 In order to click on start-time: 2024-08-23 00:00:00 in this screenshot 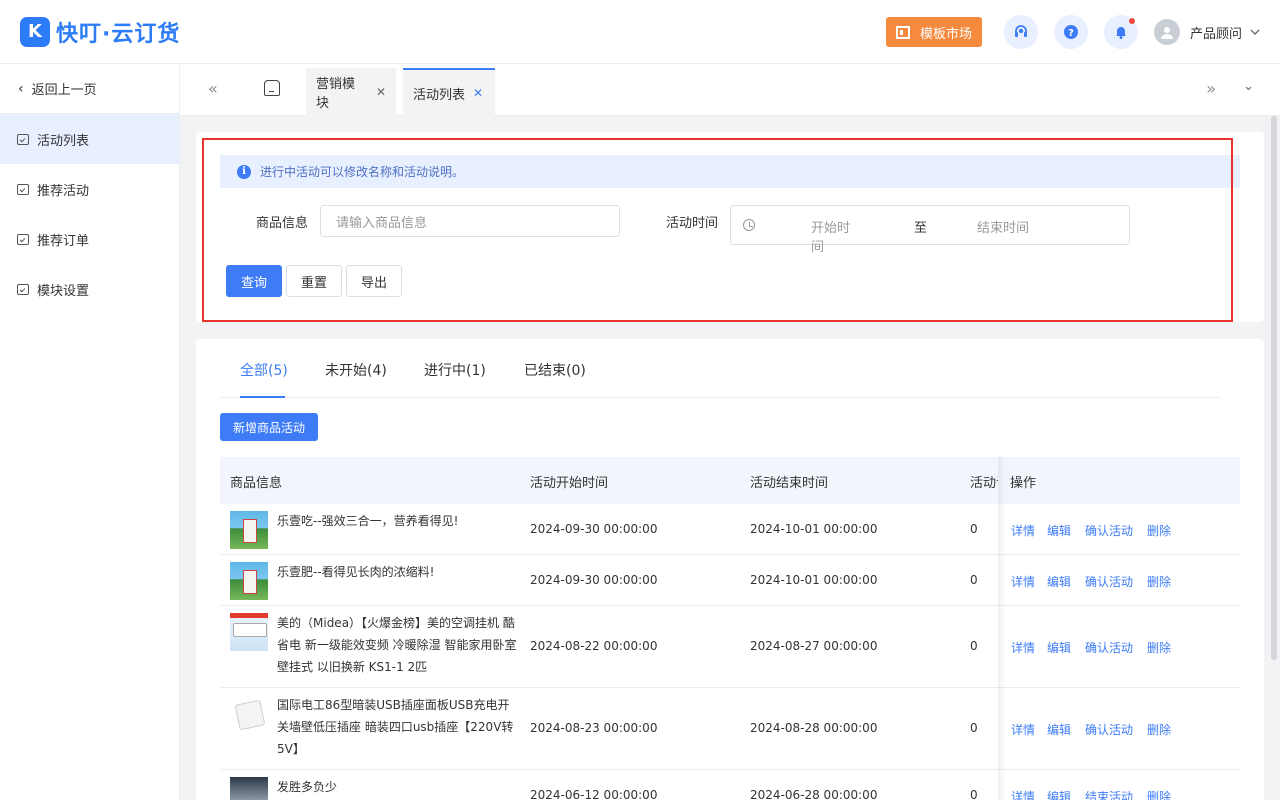, I will do `click(594, 728)`.